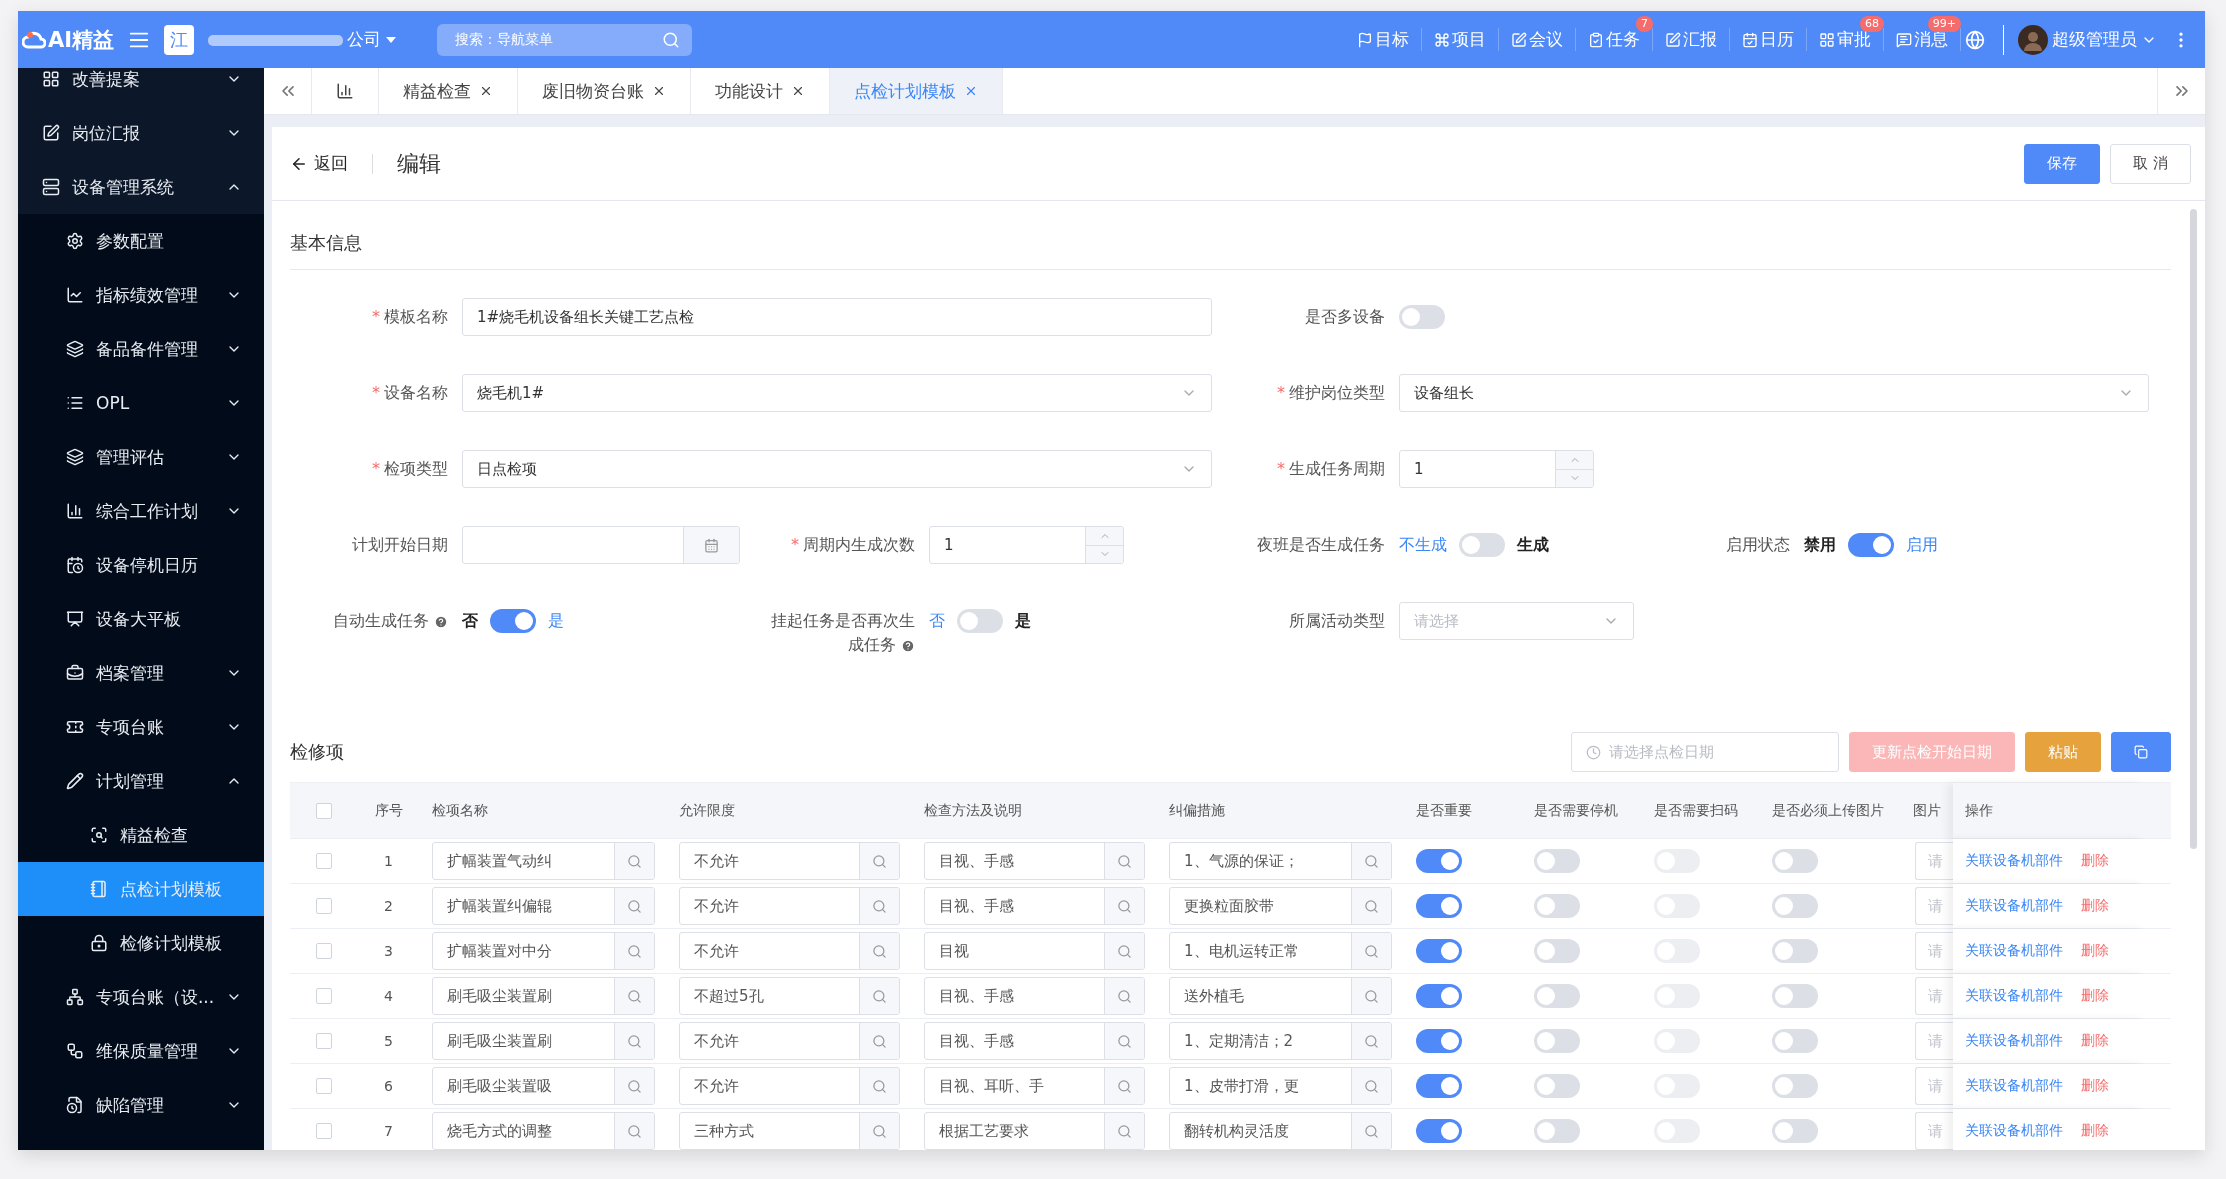 Image resolution: width=2226 pixels, height=1179 pixels. Describe the element at coordinates (141, 349) in the screenshot. I see `sidebar-item: 备品备件管理` at that location.